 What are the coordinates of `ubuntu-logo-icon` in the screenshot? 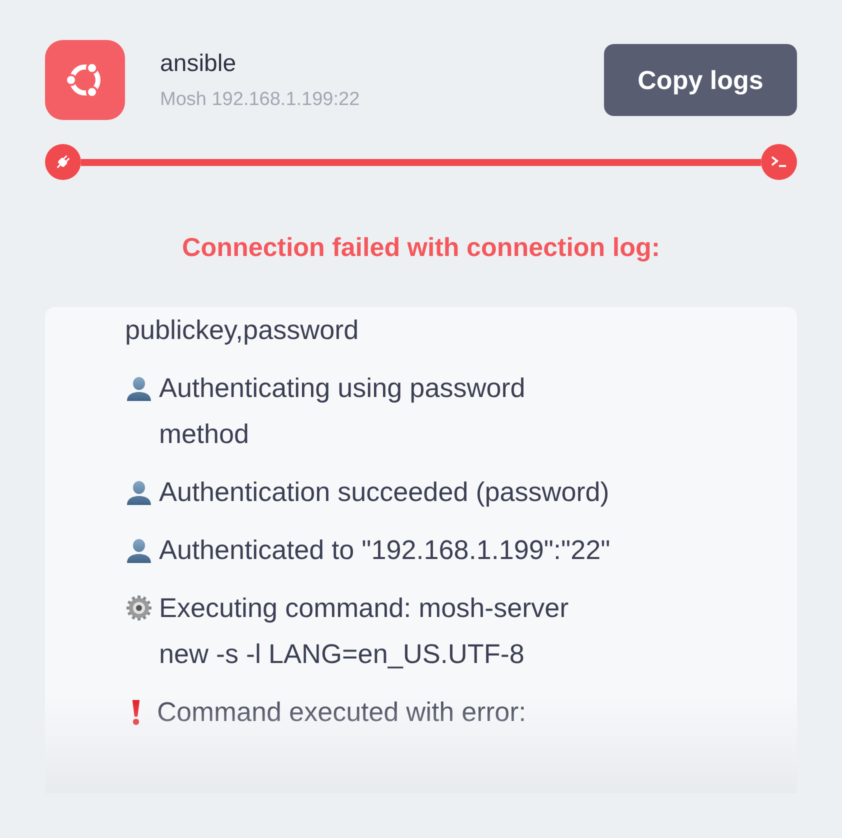 It's located at (85, 80).